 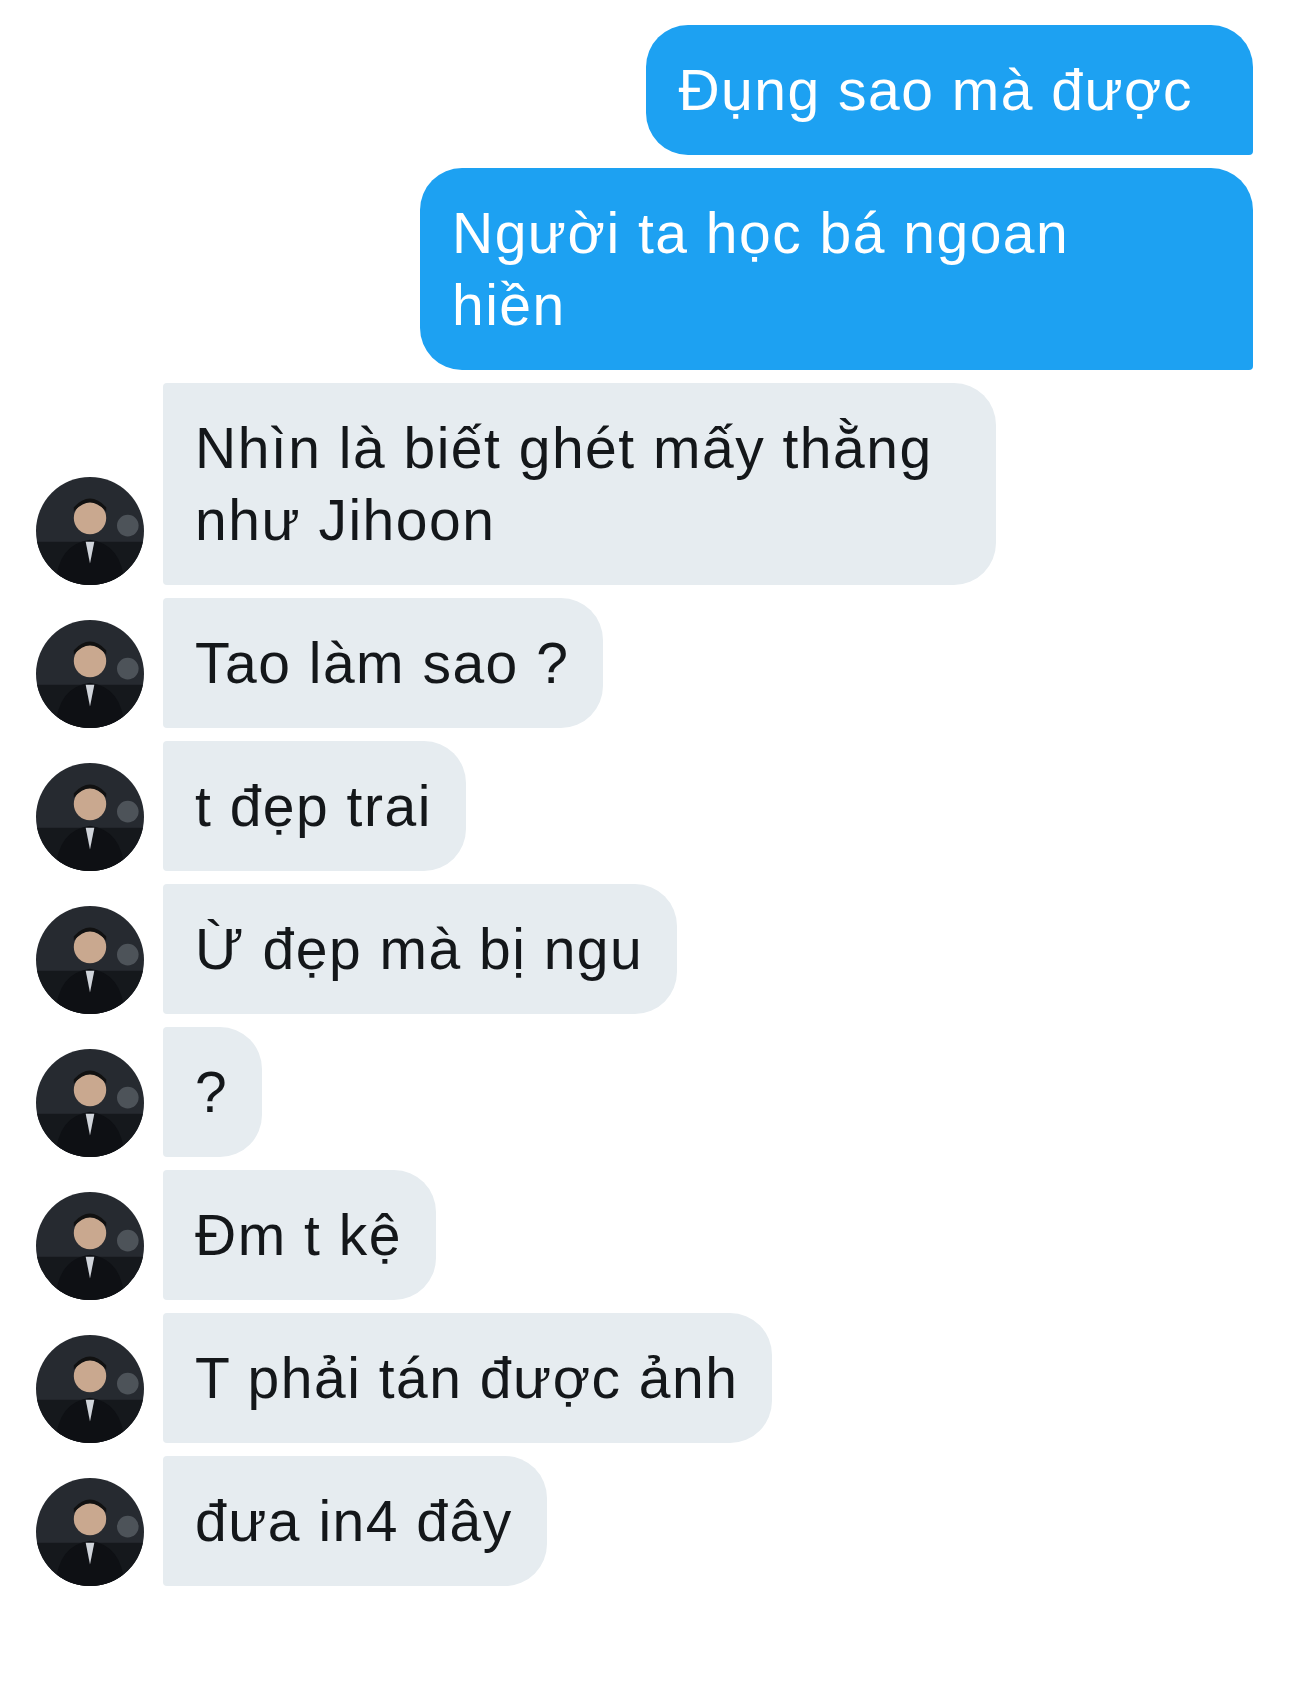 What do you see at coordinates (420, 949) in the screenshot?
I see `message-bubble: Ừ đẹp mà bị ngu` at bounding box center [420, 949].